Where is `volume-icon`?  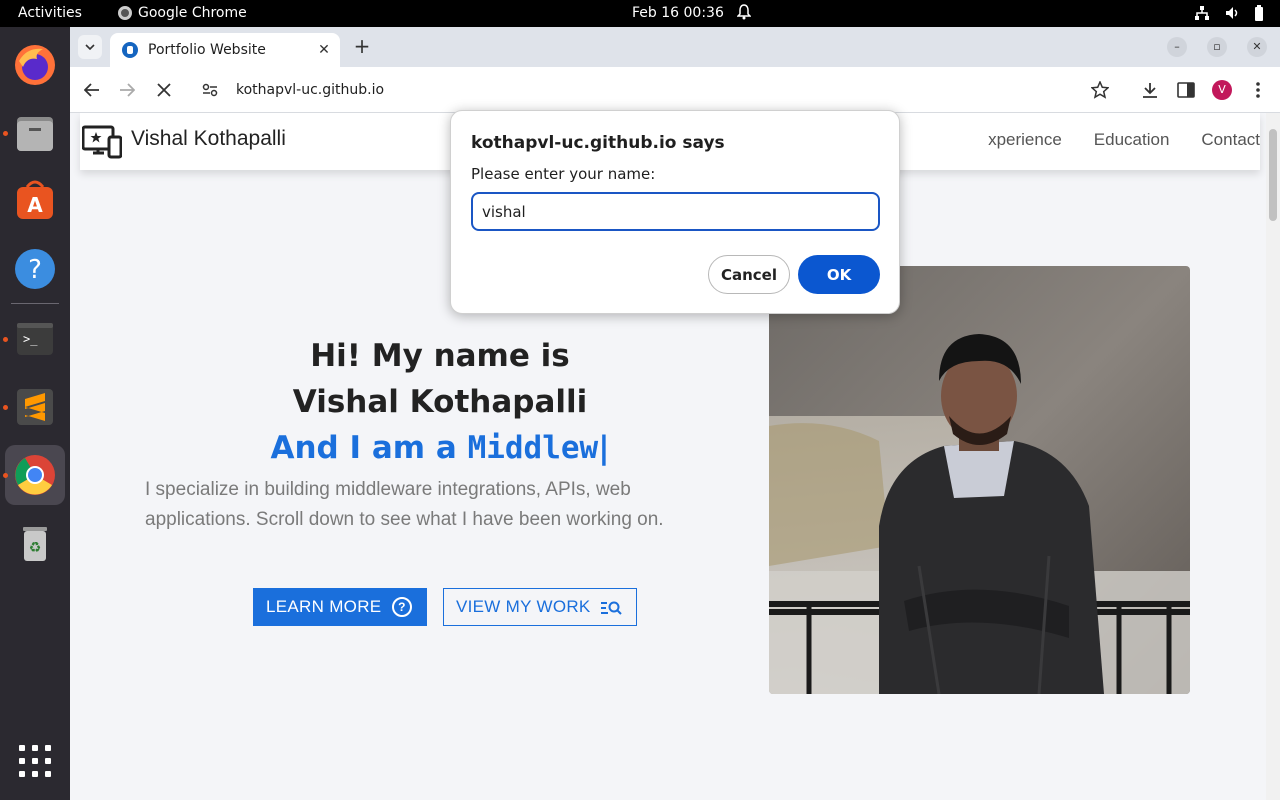
volume-icon is located at coordinates (1232, 13).